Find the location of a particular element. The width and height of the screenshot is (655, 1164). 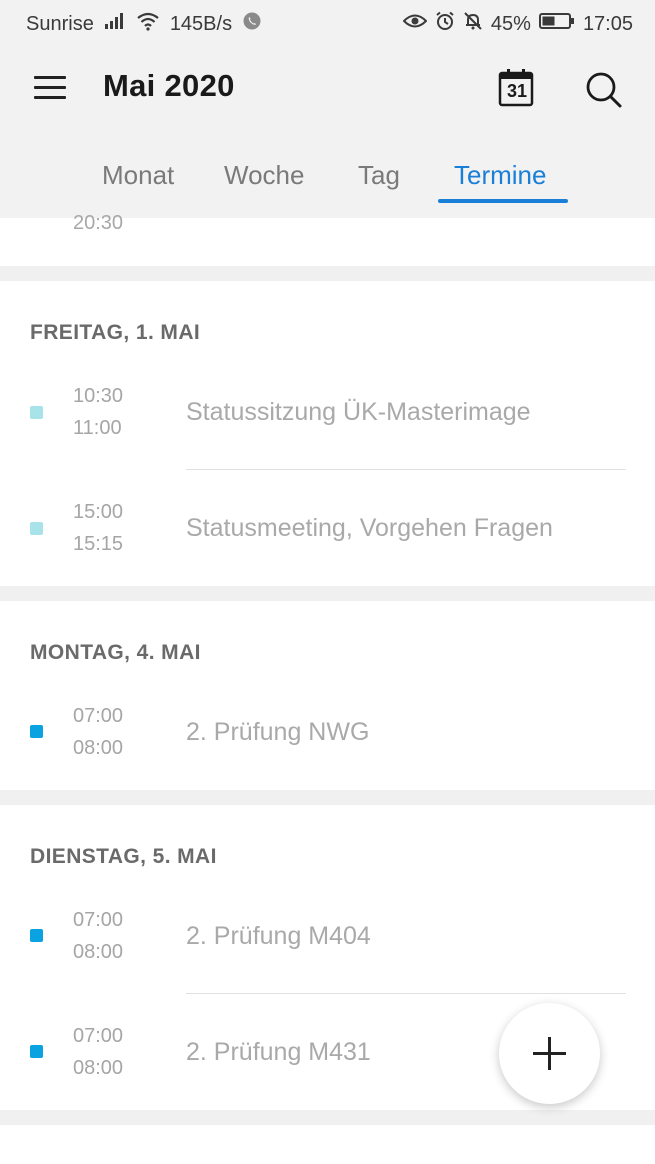

event-title: 2. Prüfung NWG is located at coordinates (277, 732).